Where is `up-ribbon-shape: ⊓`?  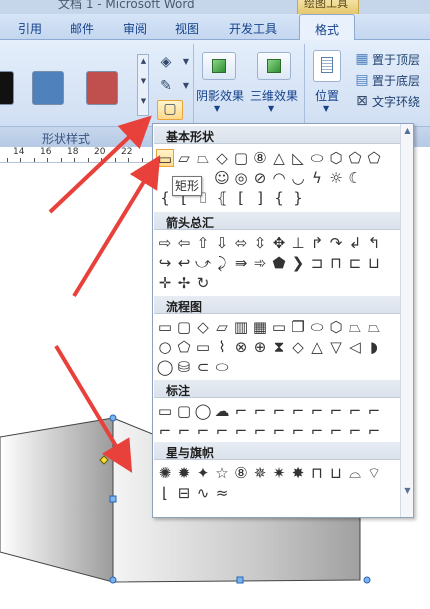
up-ribbon-shape: ⊓ is located at coordinates (317, 473).